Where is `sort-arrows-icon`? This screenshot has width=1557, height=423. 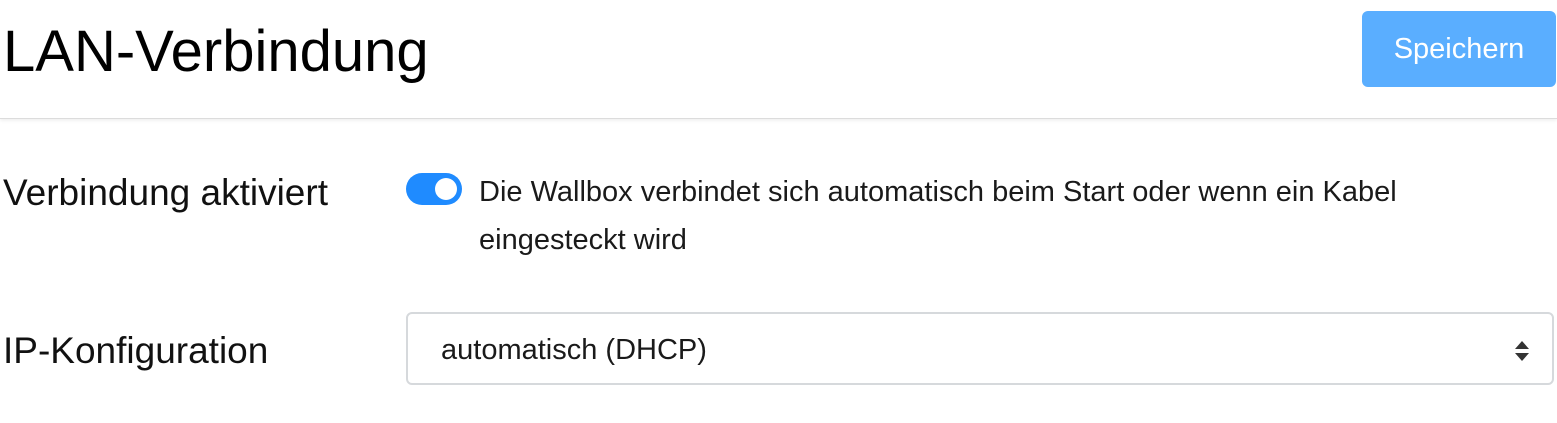
sort-arrows-icon is located at coordinates (1522, 351).